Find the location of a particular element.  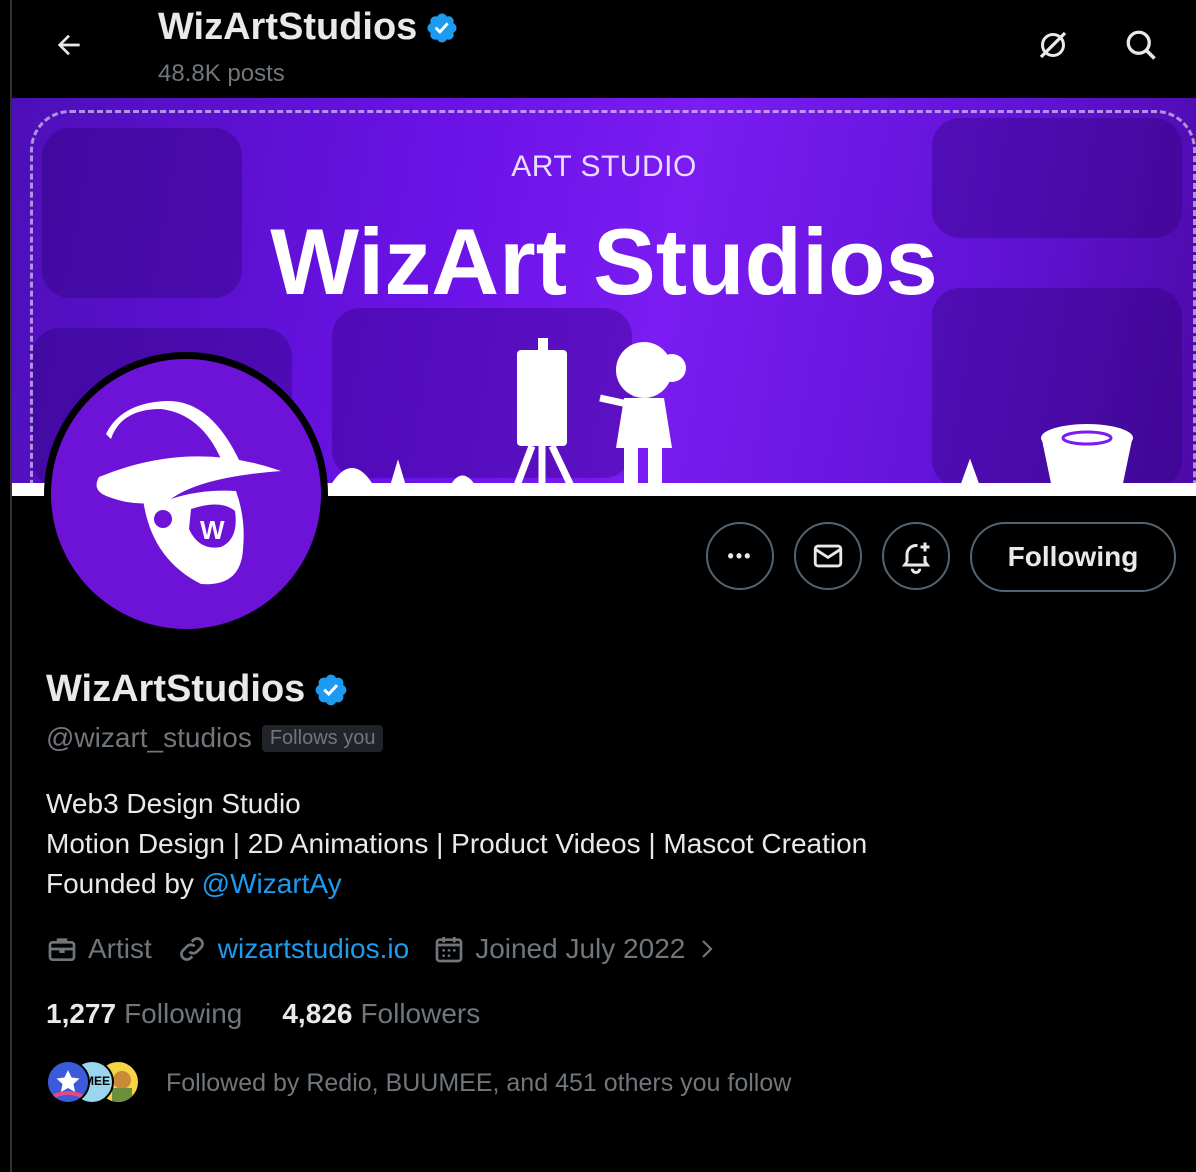

profile-name-wrap: WizArtStudios is located at coordinates (197, 689).